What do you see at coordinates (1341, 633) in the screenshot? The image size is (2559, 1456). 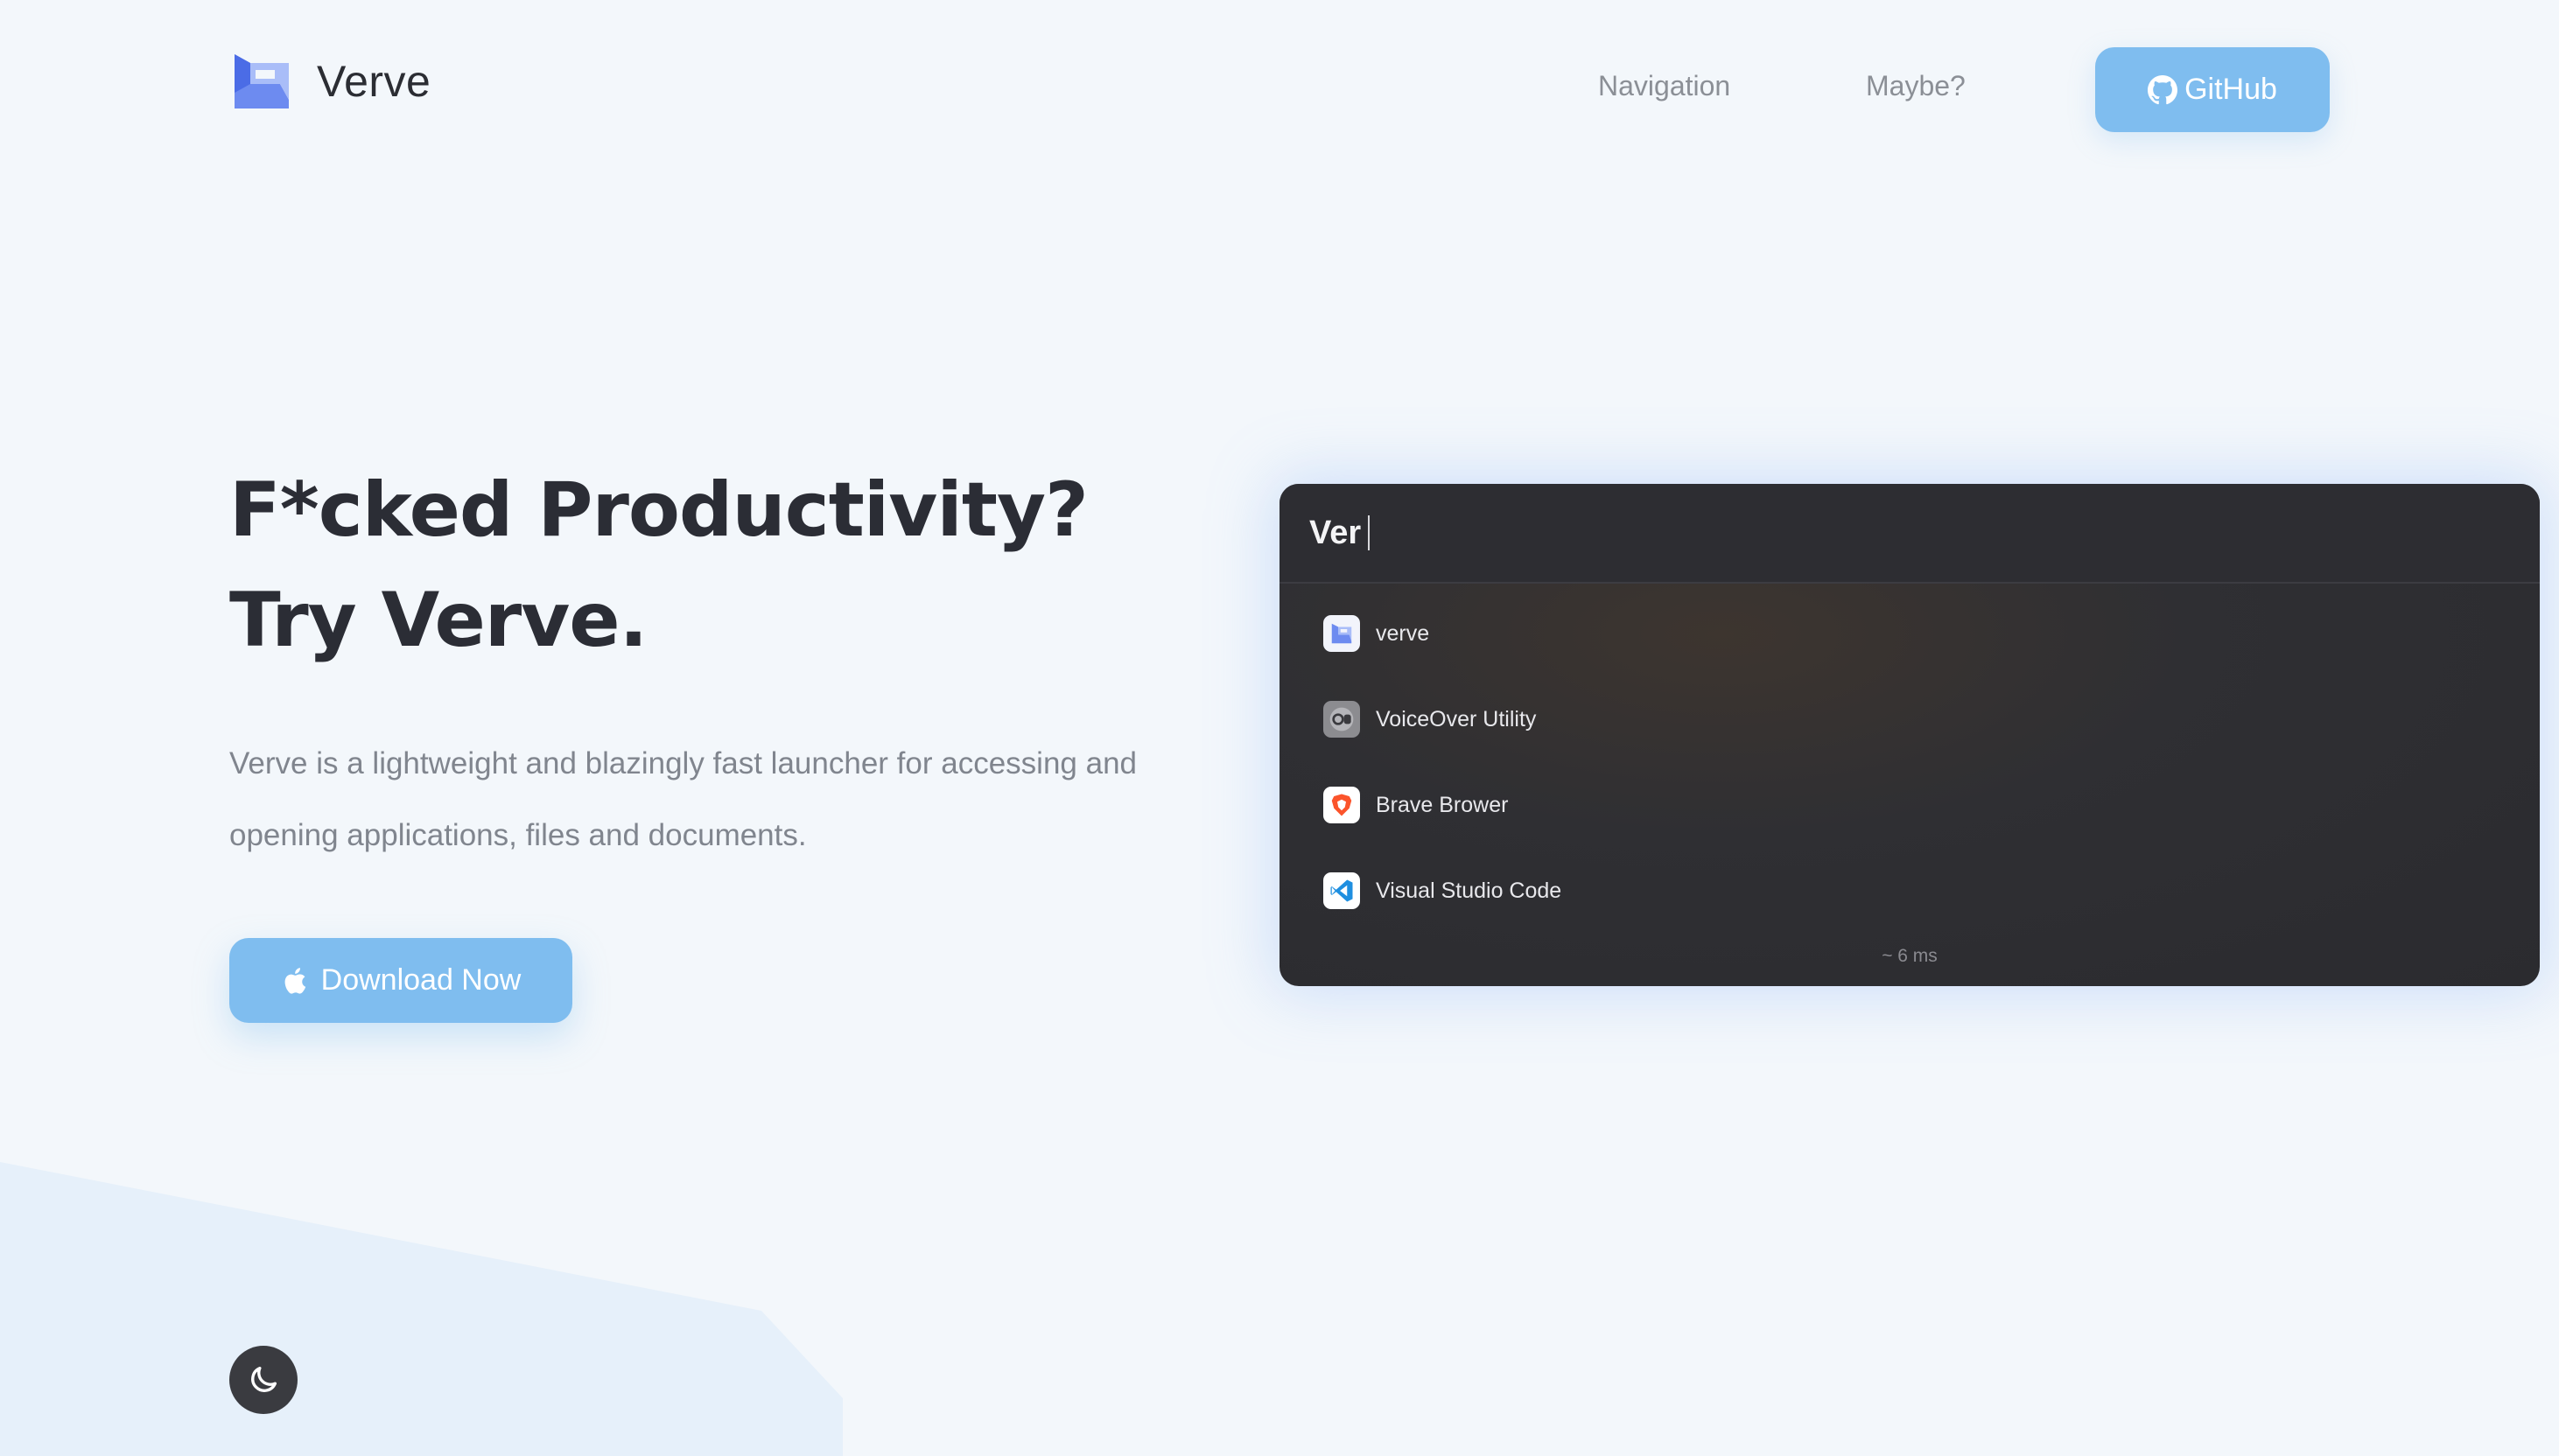 I see `verve-app-icon` at bounding box center [1341, 633].